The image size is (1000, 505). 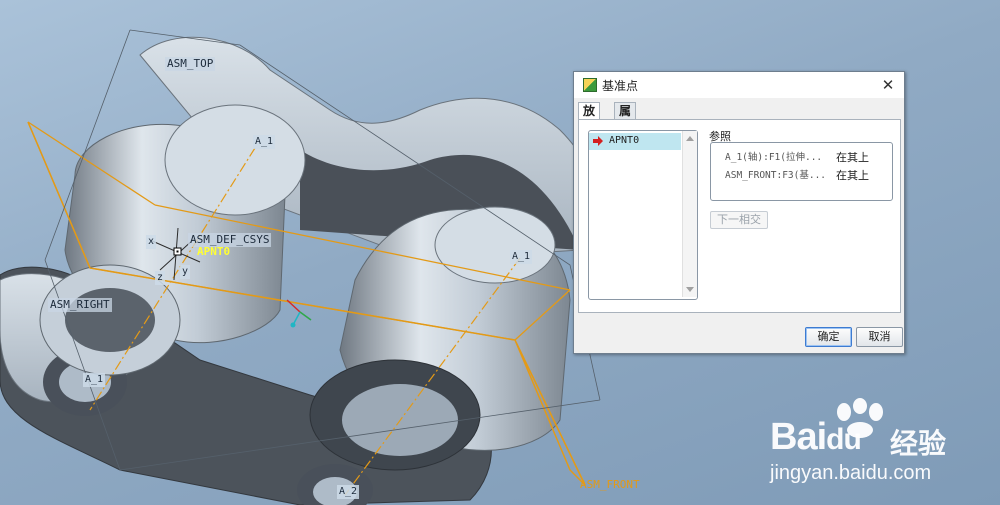 I want to click on cancel-button: 取消, so click(x=879, y=337).